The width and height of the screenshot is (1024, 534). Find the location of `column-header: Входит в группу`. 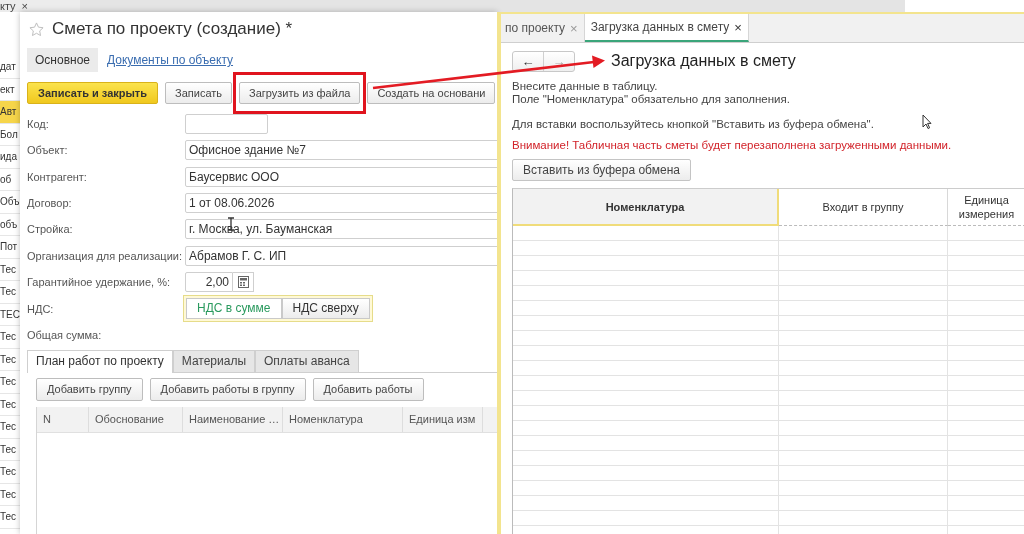

column-header: Входит в группу is located at coordinates (863, 207).